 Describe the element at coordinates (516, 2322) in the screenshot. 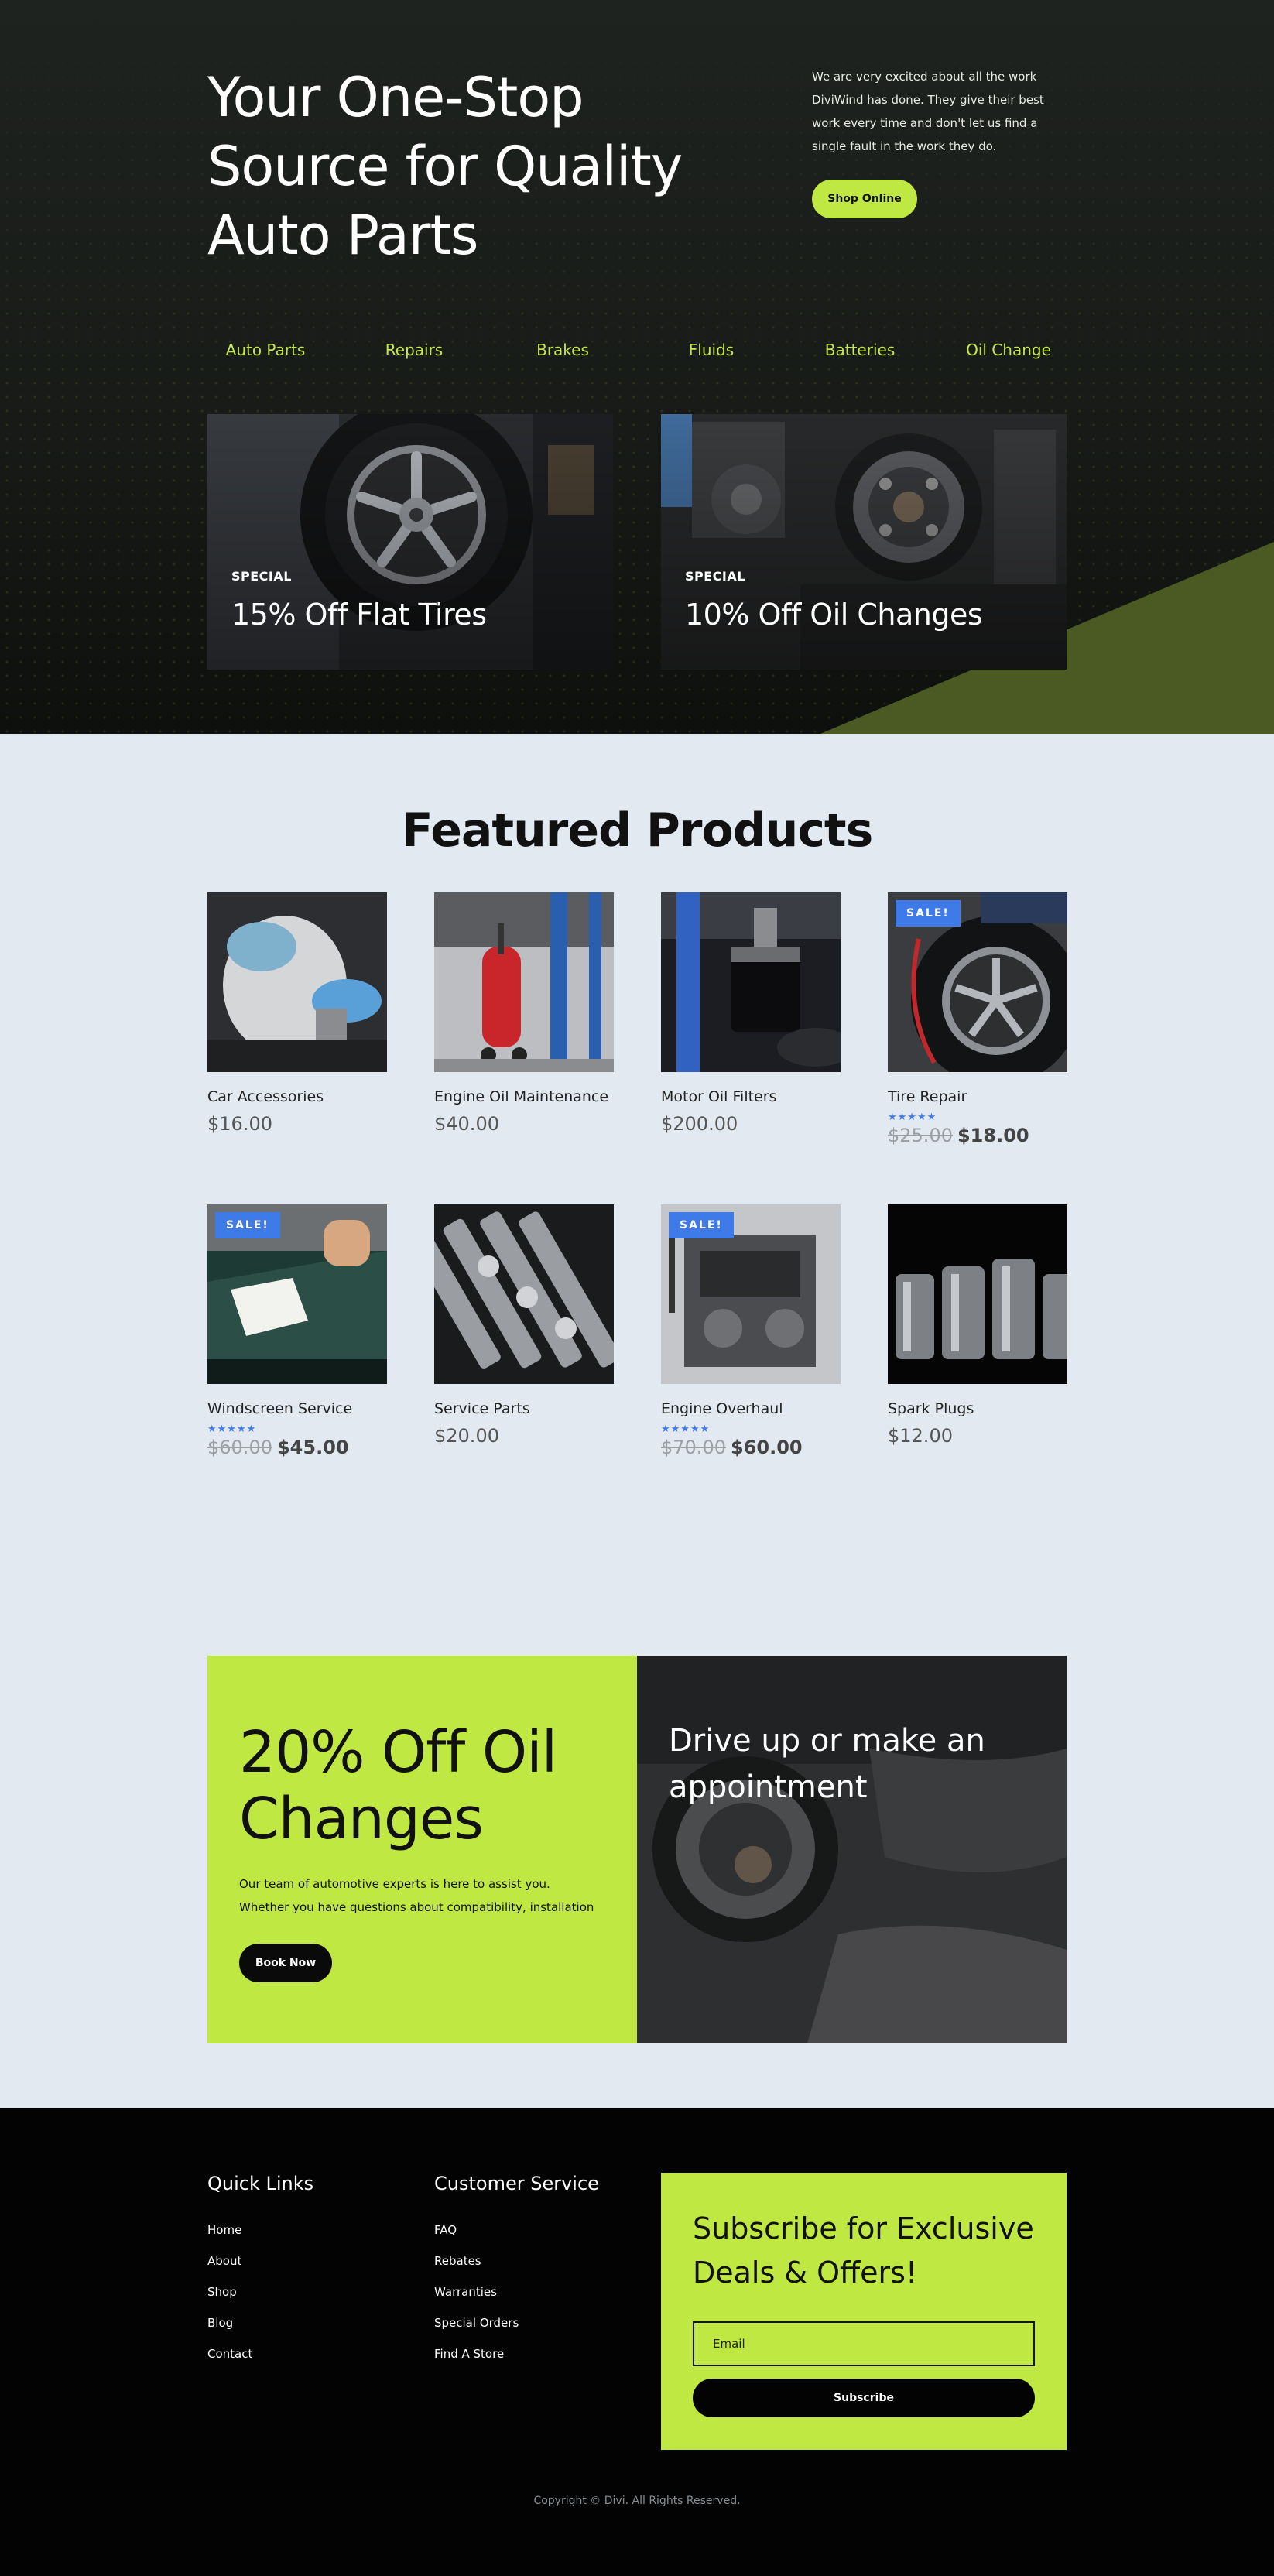

I see `footer-link-special-orders: Special Orders` at that location.